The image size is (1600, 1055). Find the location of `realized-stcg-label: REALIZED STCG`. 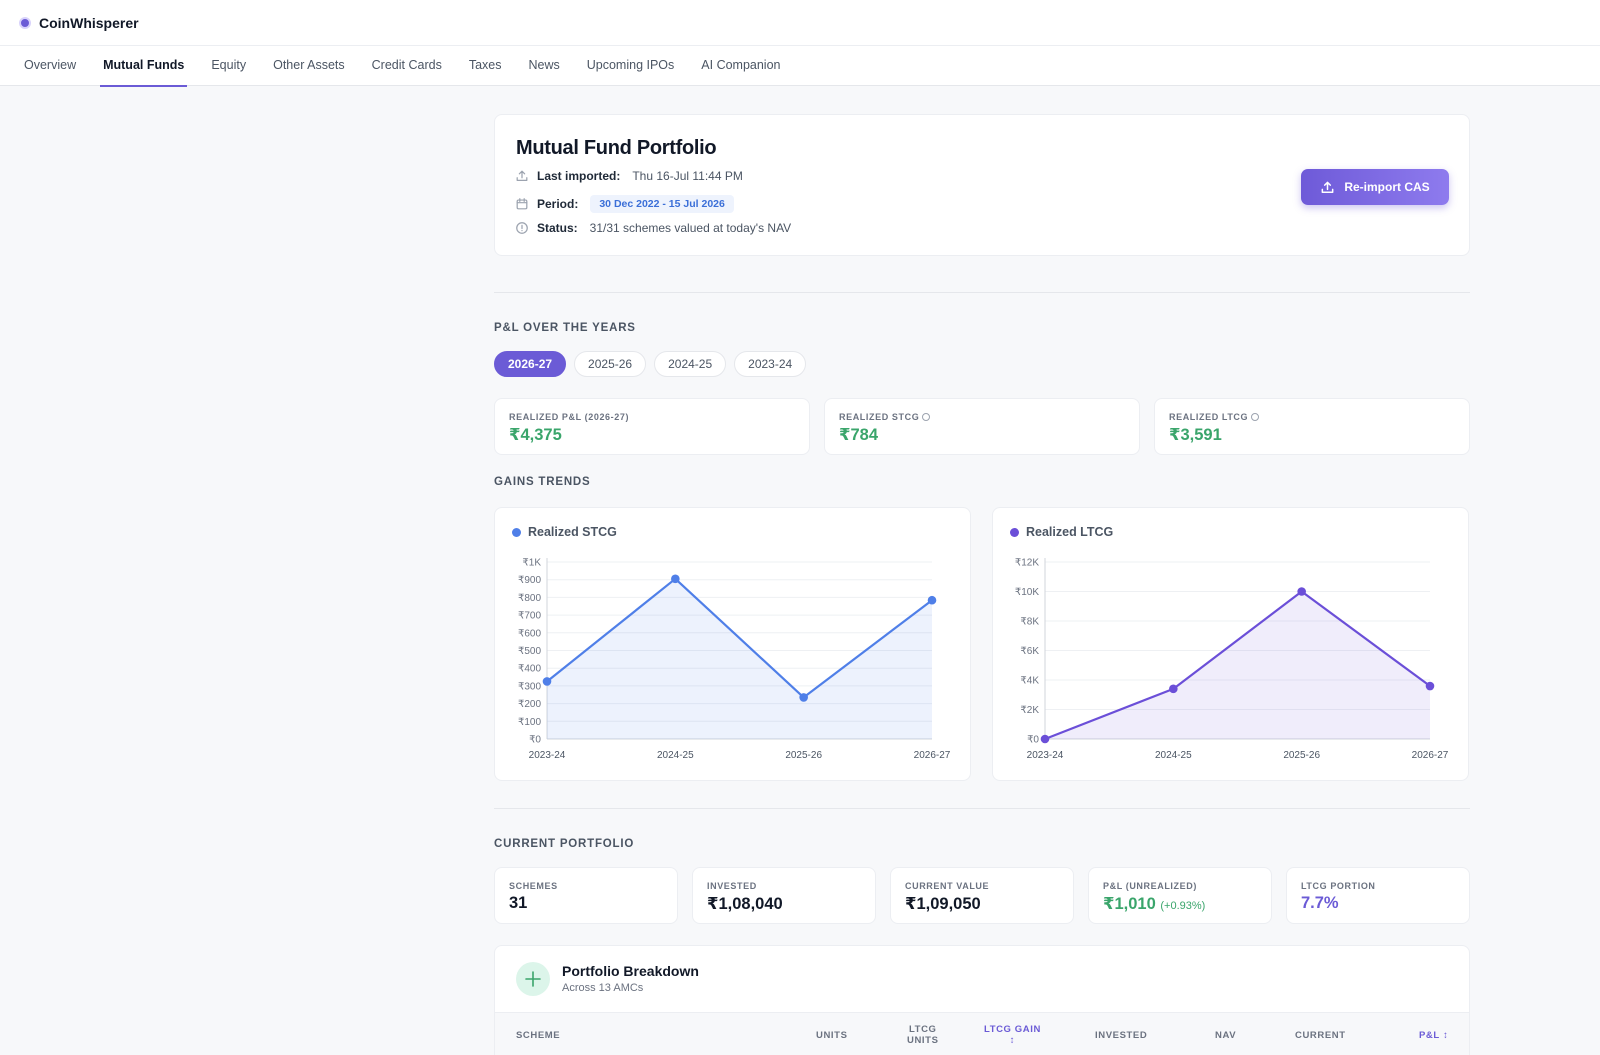

realized-stcg-label: REALIZED STCG is located at coordinates (885, 417).